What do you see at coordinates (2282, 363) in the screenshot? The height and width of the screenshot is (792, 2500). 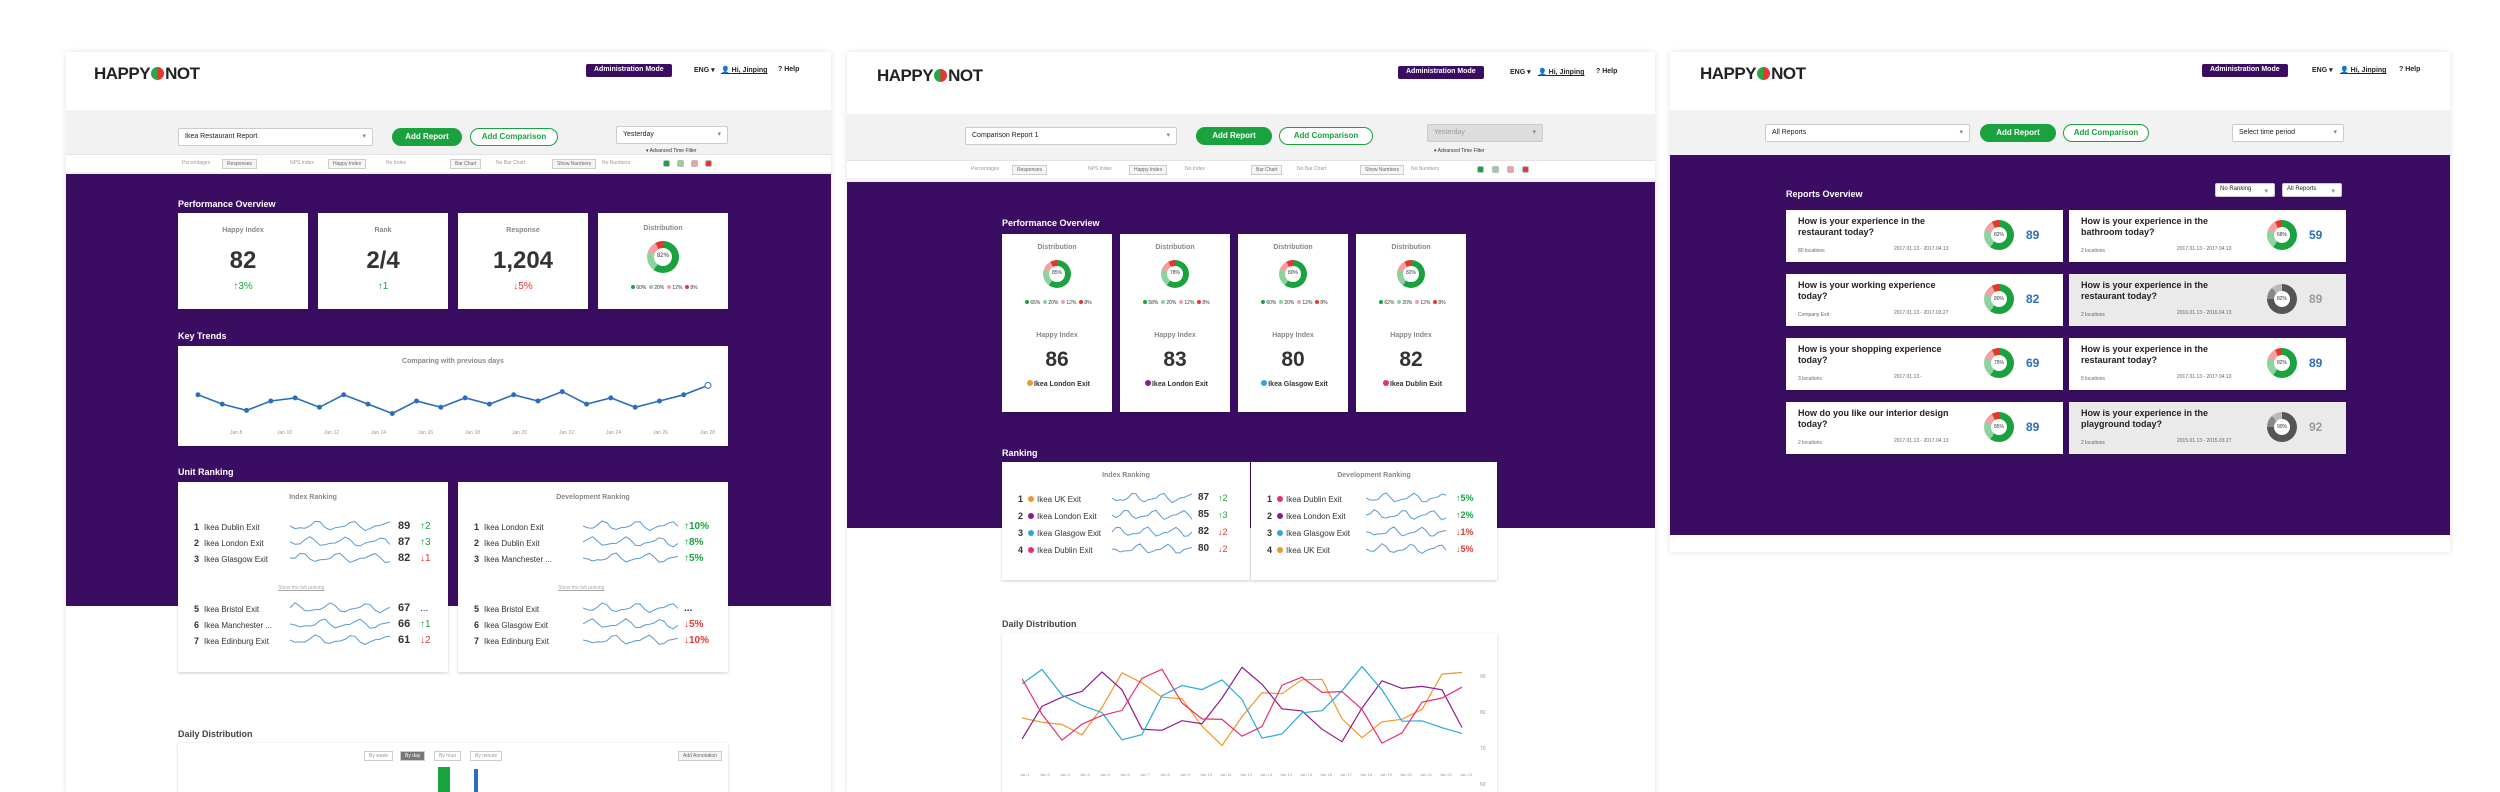 I see `report-donut: 82%` at bounding box center [2282, 363].